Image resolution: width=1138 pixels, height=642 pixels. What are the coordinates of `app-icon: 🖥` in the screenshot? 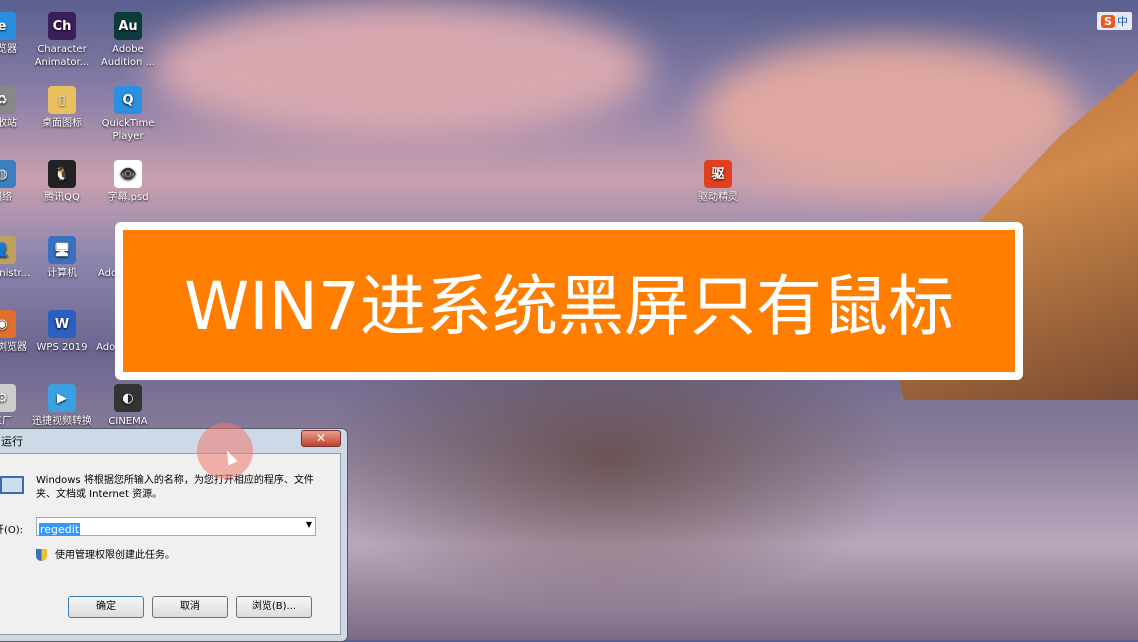 It's located at (62, 250).